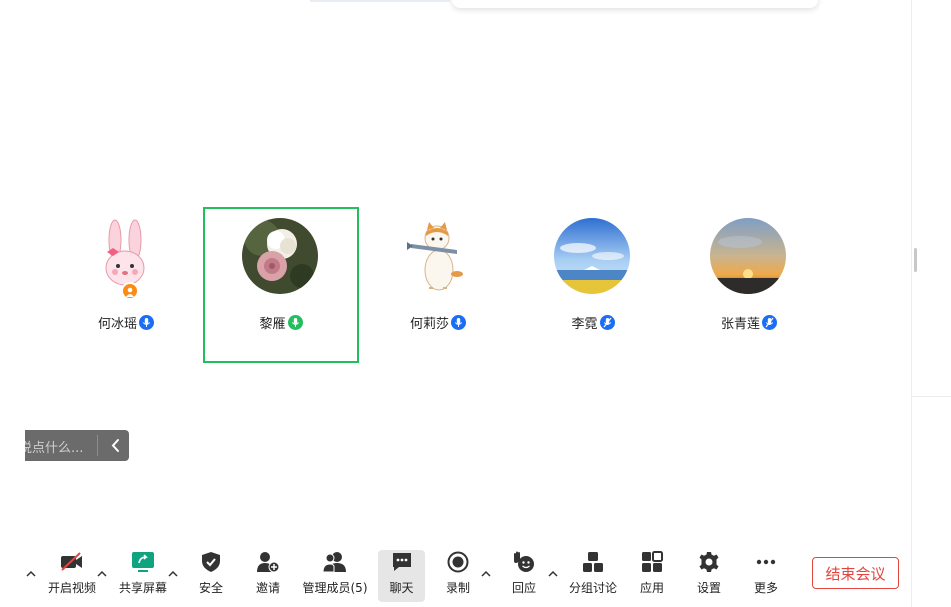 The height and width of the screenshot is (607, 951). What do you see at coordinates (652, 562) in the screenshot?
I see `apps-grid-icon` at bounding box center [652, 562].